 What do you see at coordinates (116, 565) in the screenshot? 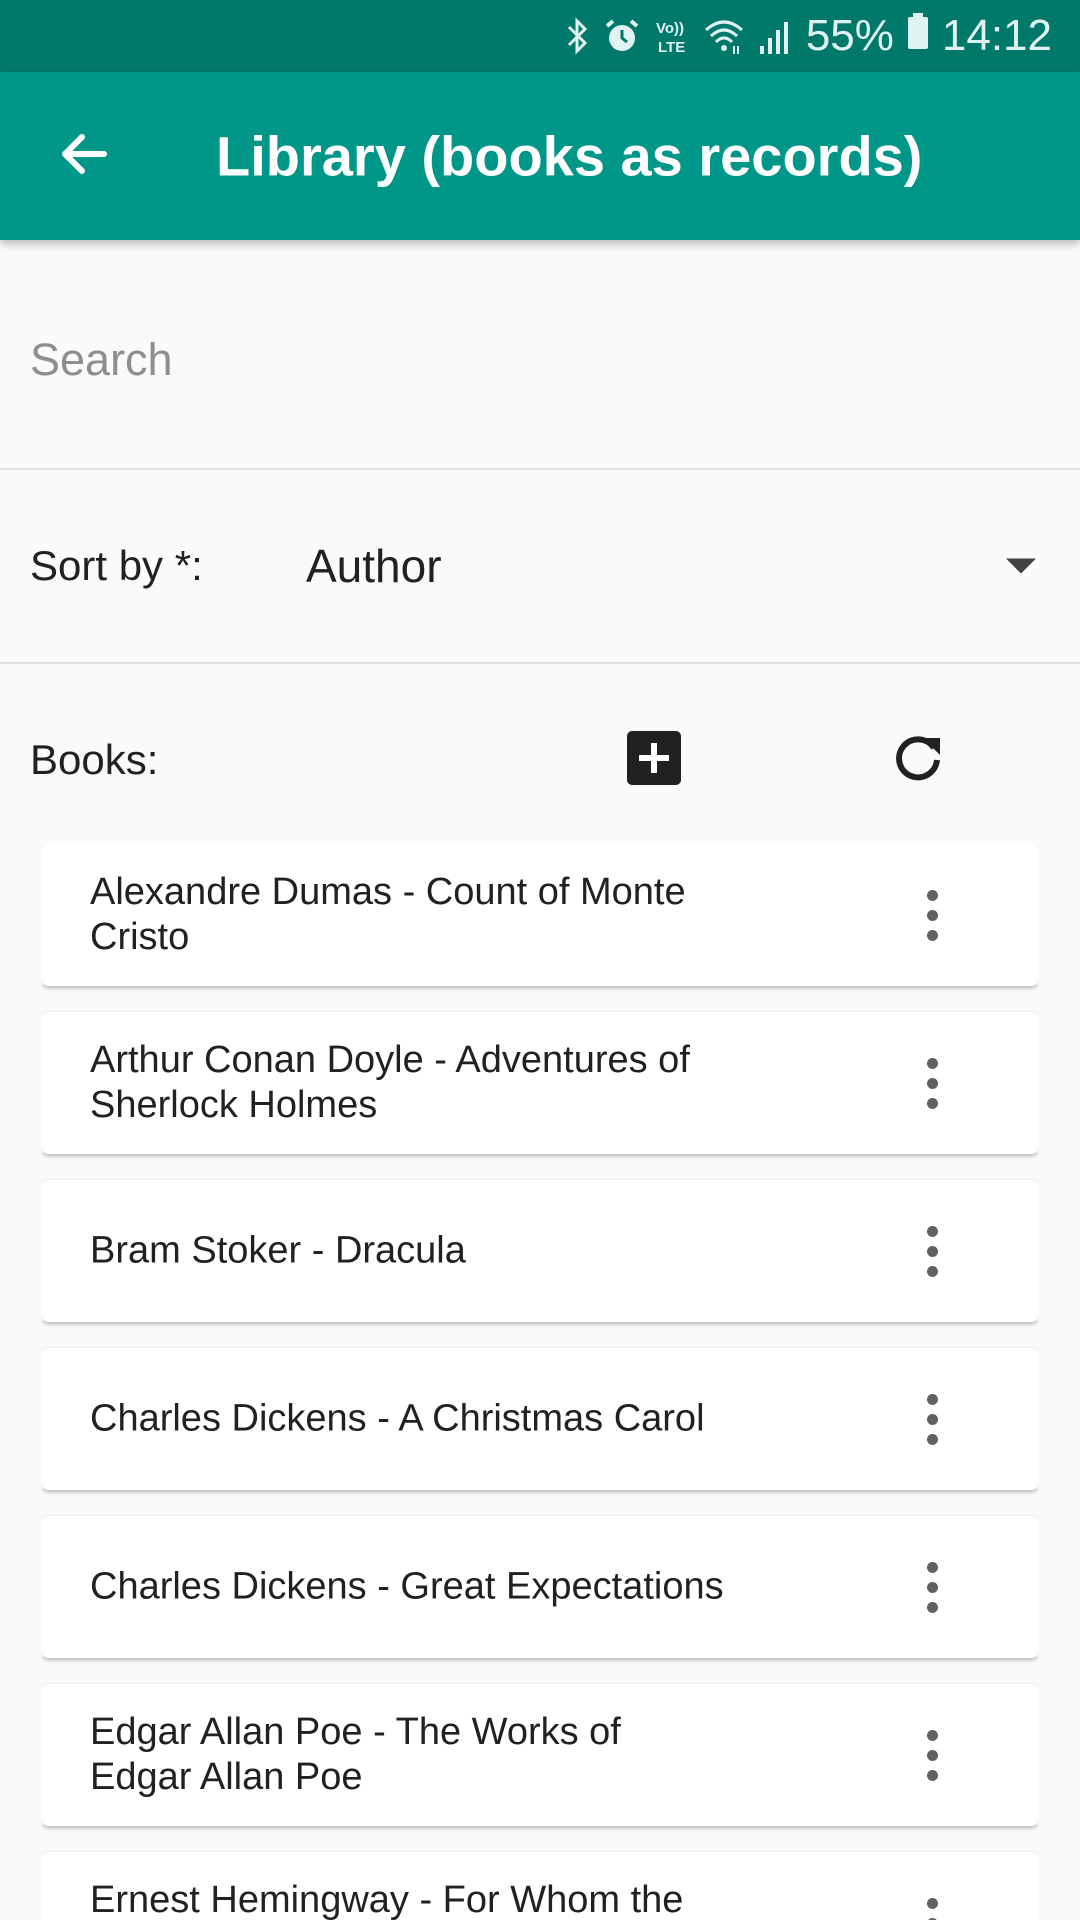
I see `sort-label: Sort by *:` at bounding box center [116, 565].